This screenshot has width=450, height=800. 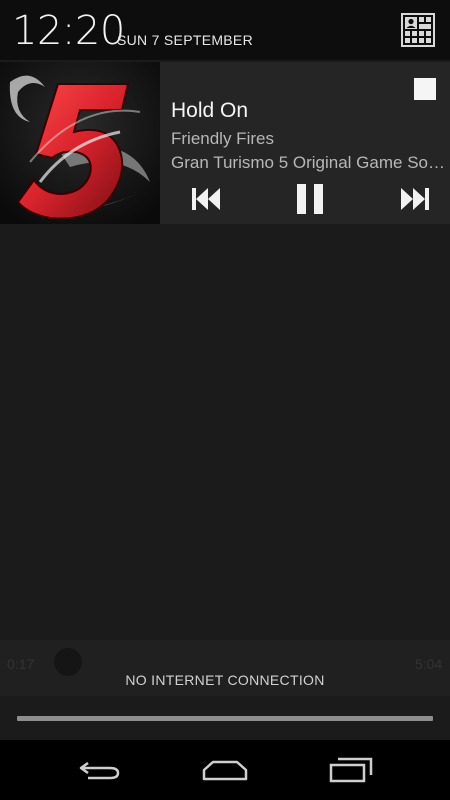 I want to click on quick-settings-icon, so click(x=418, y=30).